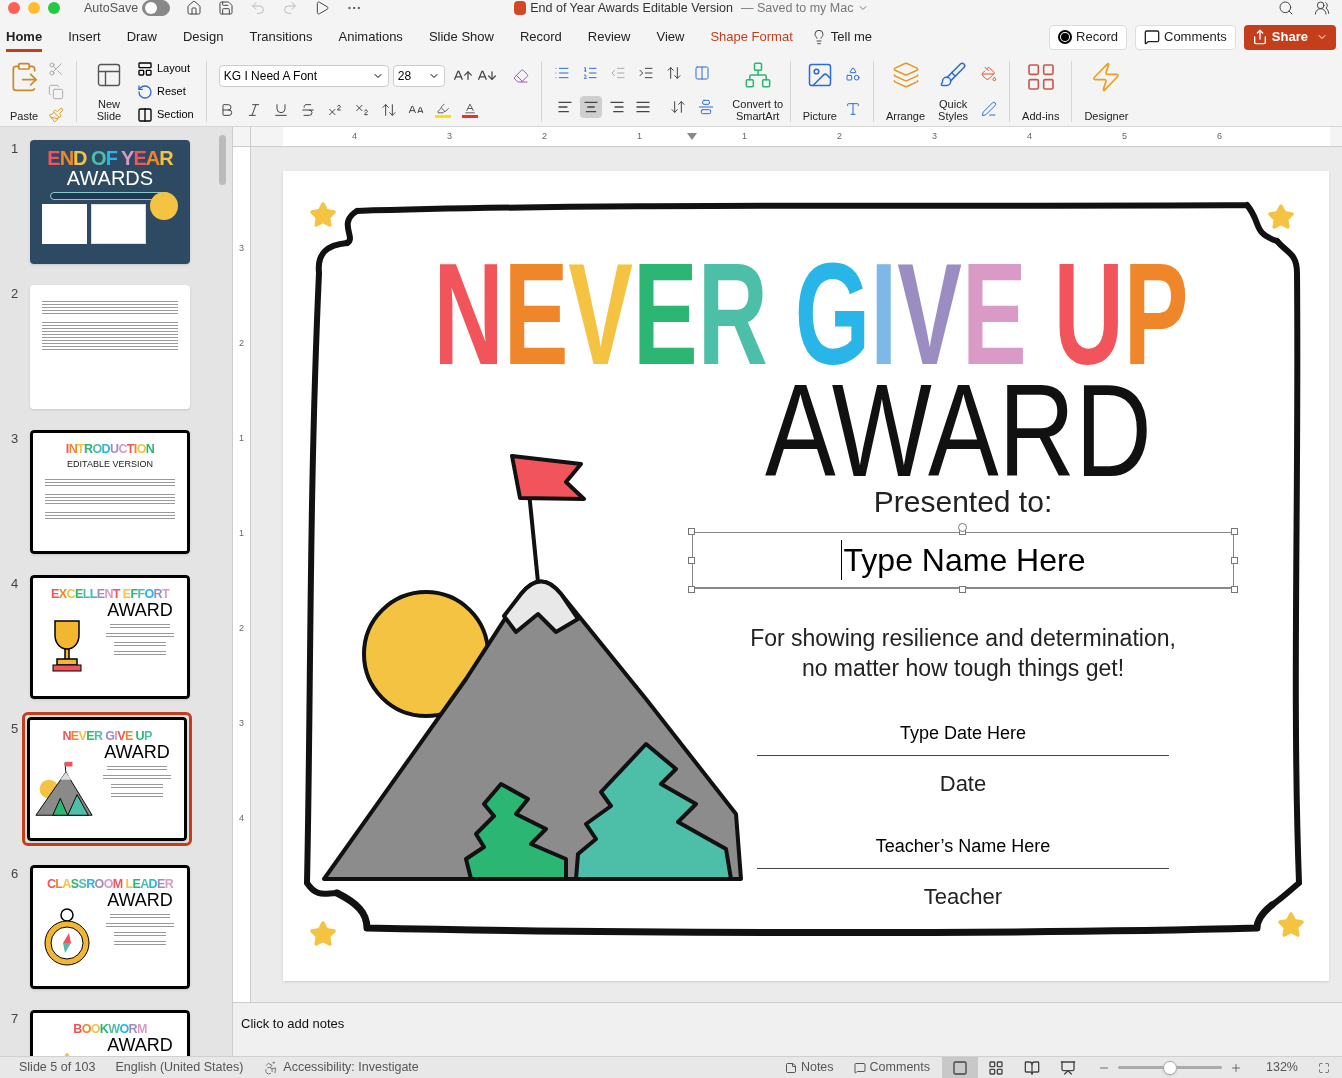  Describe the element at coordinates (1088, 37) in the screenshot. I see `record-button: Record` at that location.